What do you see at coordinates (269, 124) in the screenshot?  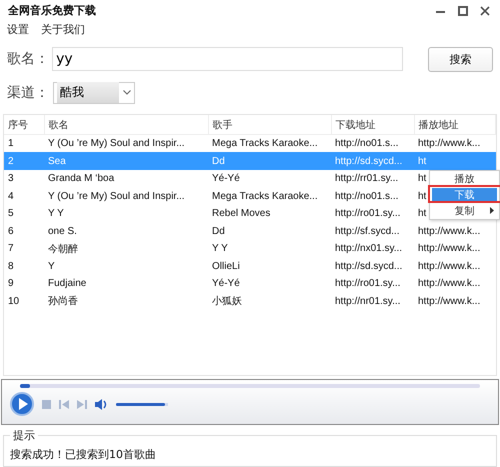 I see `column-header: 歌手` at bounding box center [269, 124].